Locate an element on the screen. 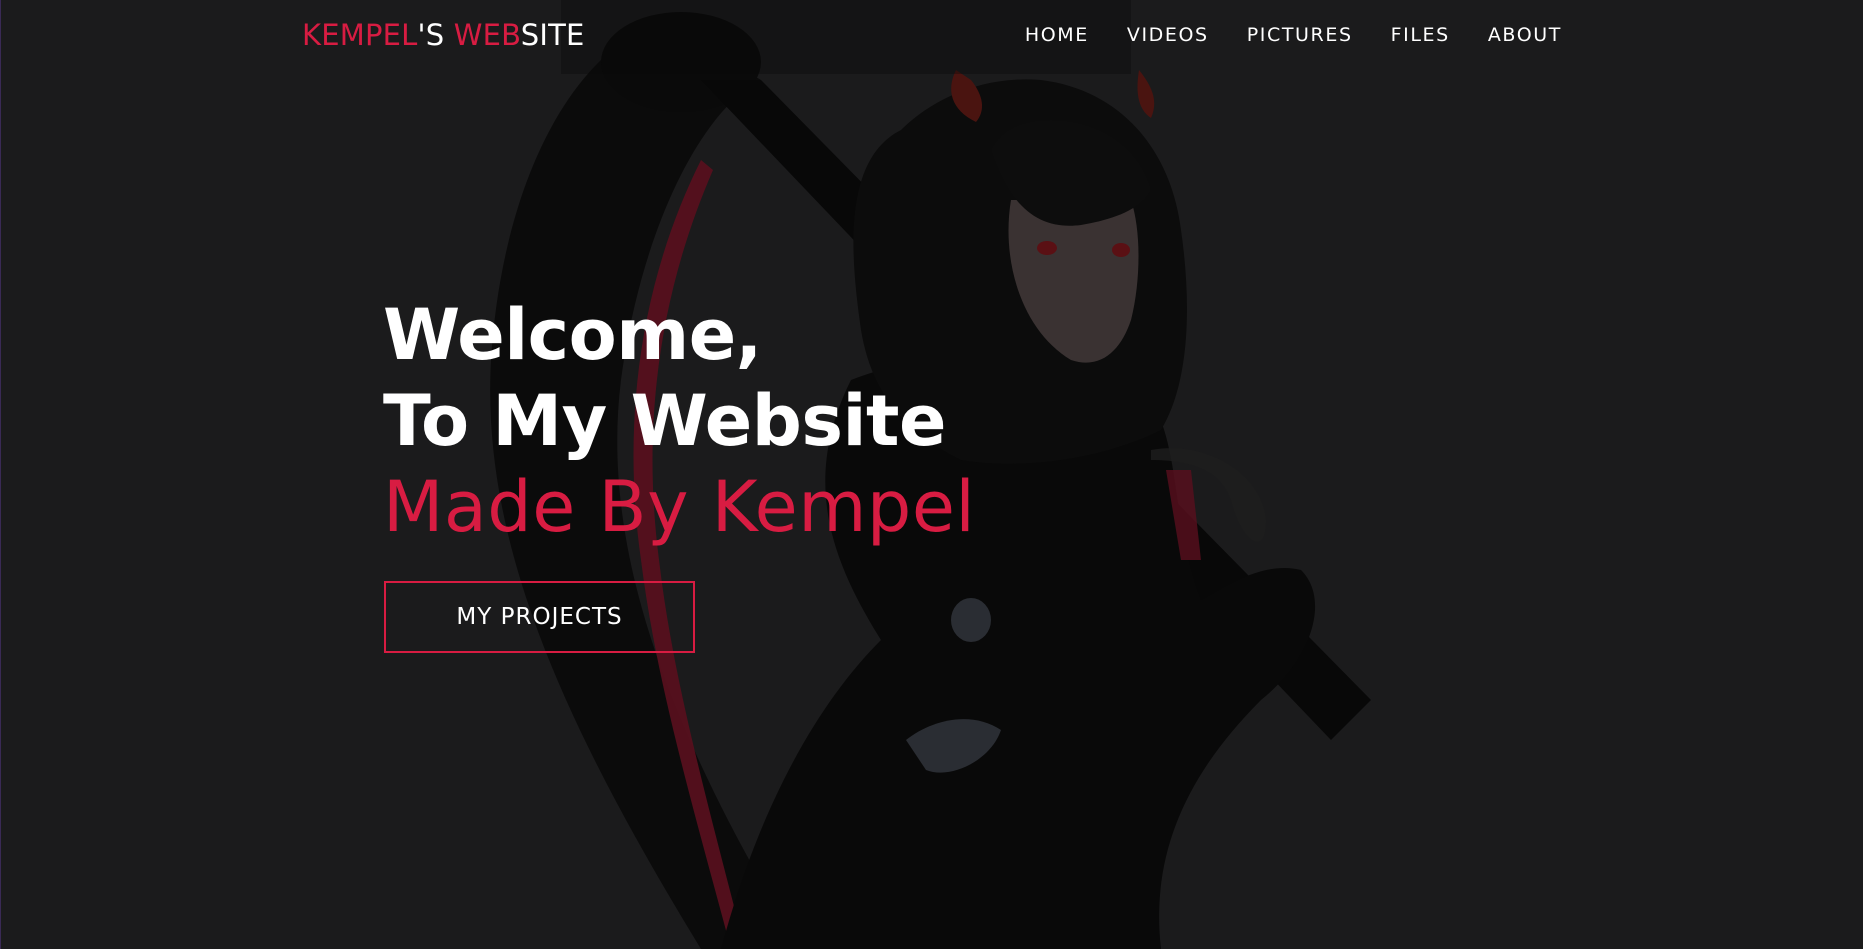 Image resolution: width=1863 pixels, height=949 pixels. main-nav: HOME VIDEOS PICTURES FILES ABOUT is located at coordinates (1293, 35).